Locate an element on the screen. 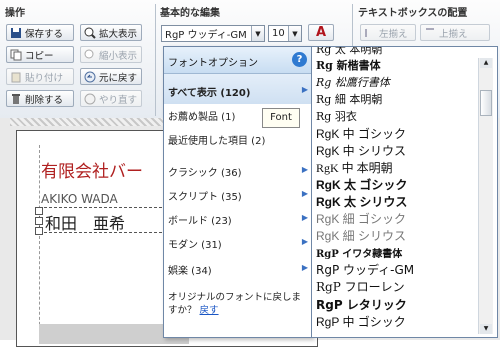 The height and width of the screenshot is (347, 500). category-entertainment: 娯楽 (34) ▶ is located at coordinates (238, 269).